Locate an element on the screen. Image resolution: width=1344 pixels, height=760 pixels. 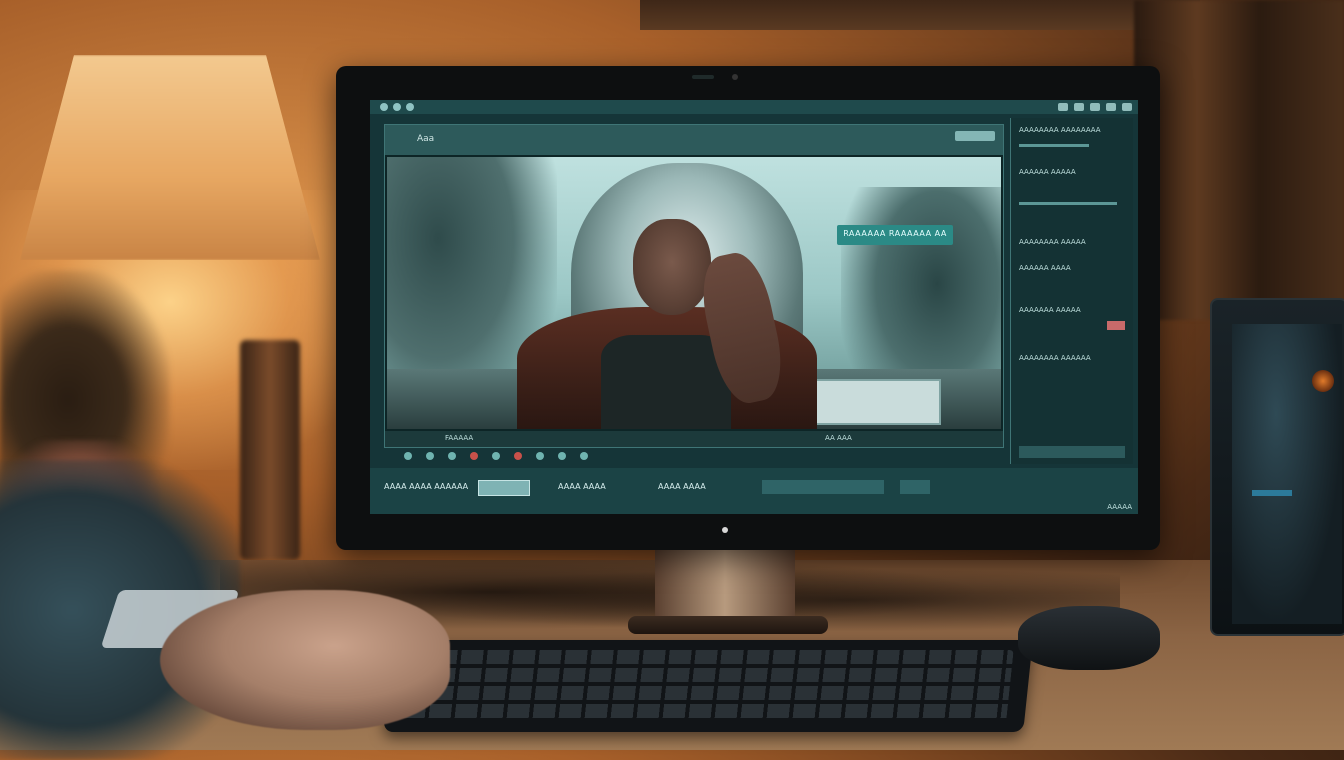
viewer-header: Aaa is located at coordinates (694, 140).